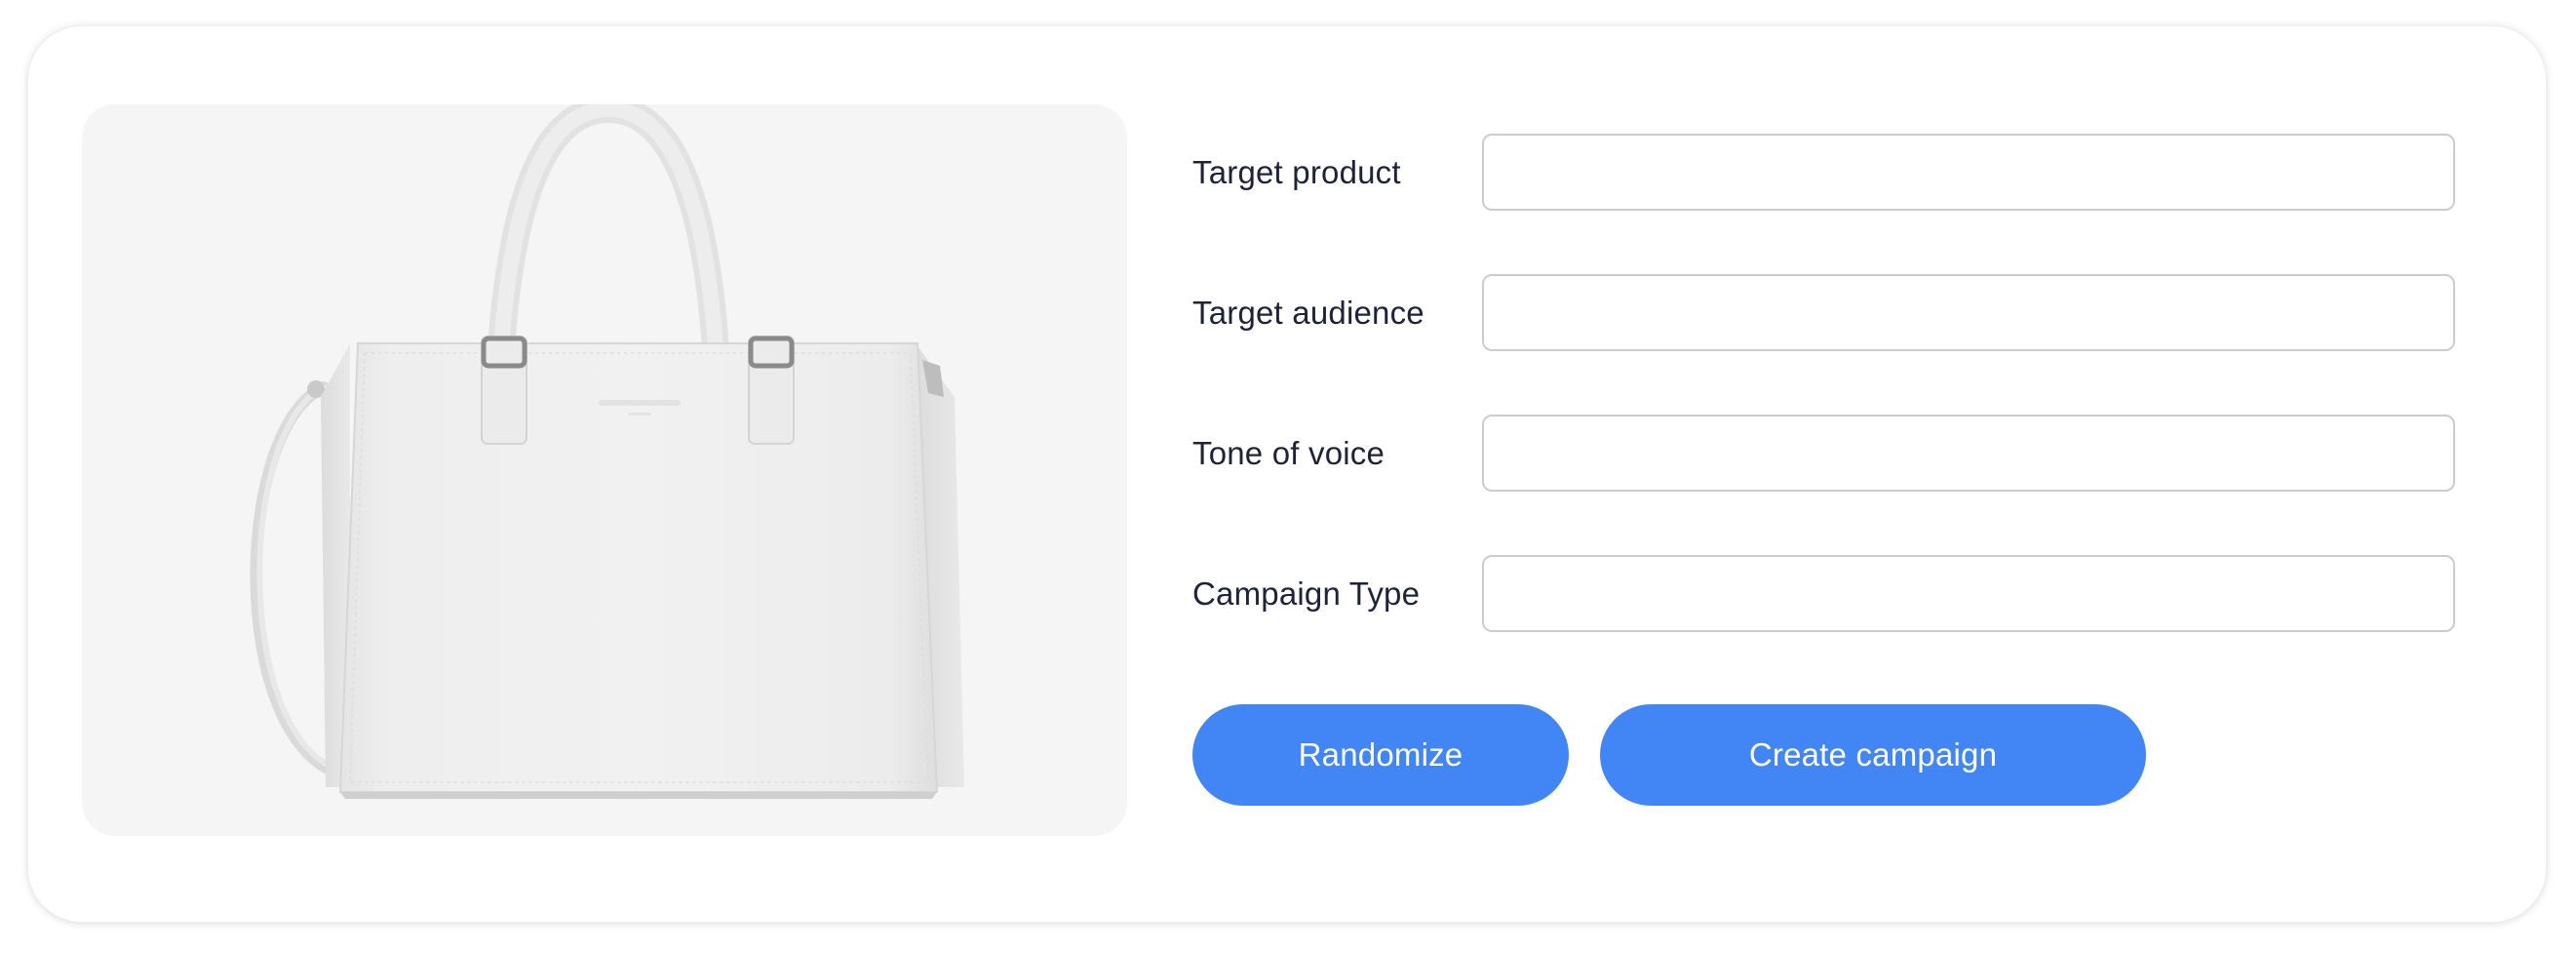 This screenshot has width=2576, height=953. I want to click on tone-of-voice-label: Tone of voice, so click(1289, 453).